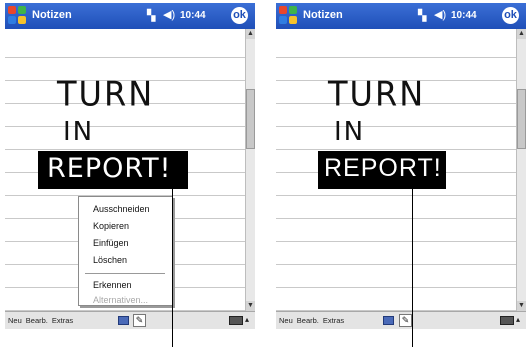  What do you see at coordinates (112, 285) in the screenshot?
I see `menu-item-recognize: Erkennen` at bounding box center [112, 285].